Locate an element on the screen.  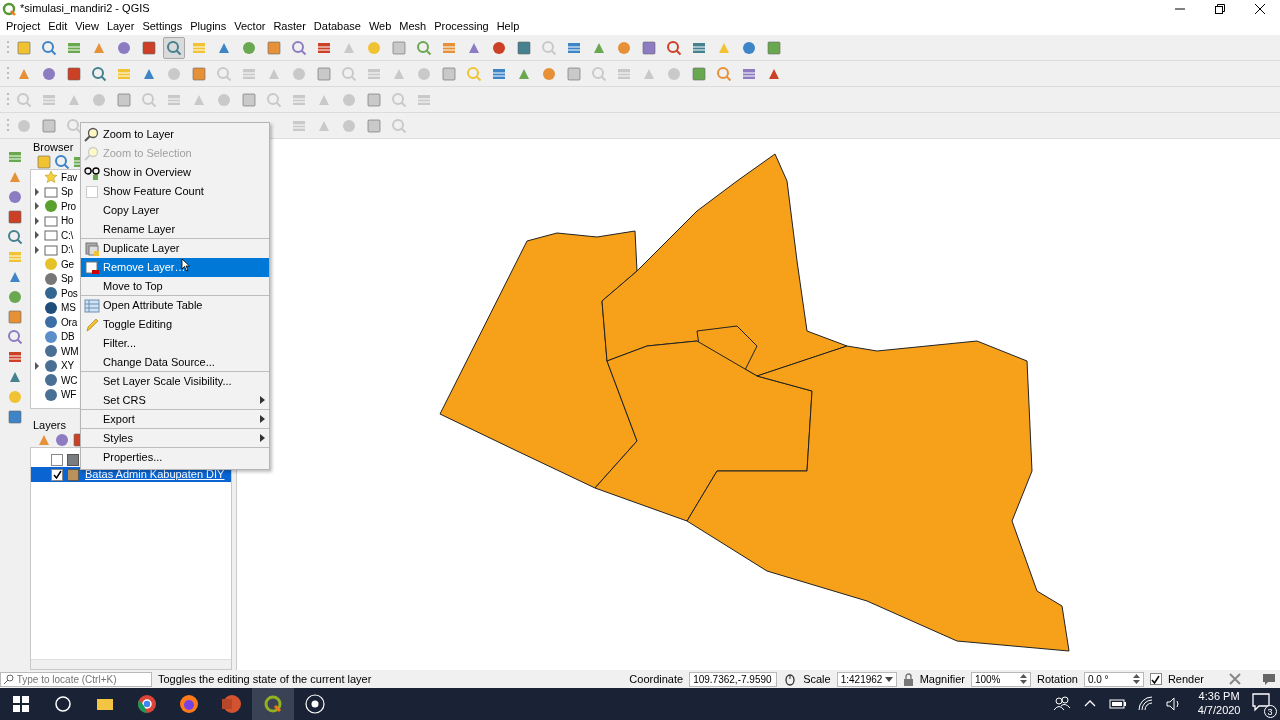
menu-item: Mesh is located at coordinates (413, 26).